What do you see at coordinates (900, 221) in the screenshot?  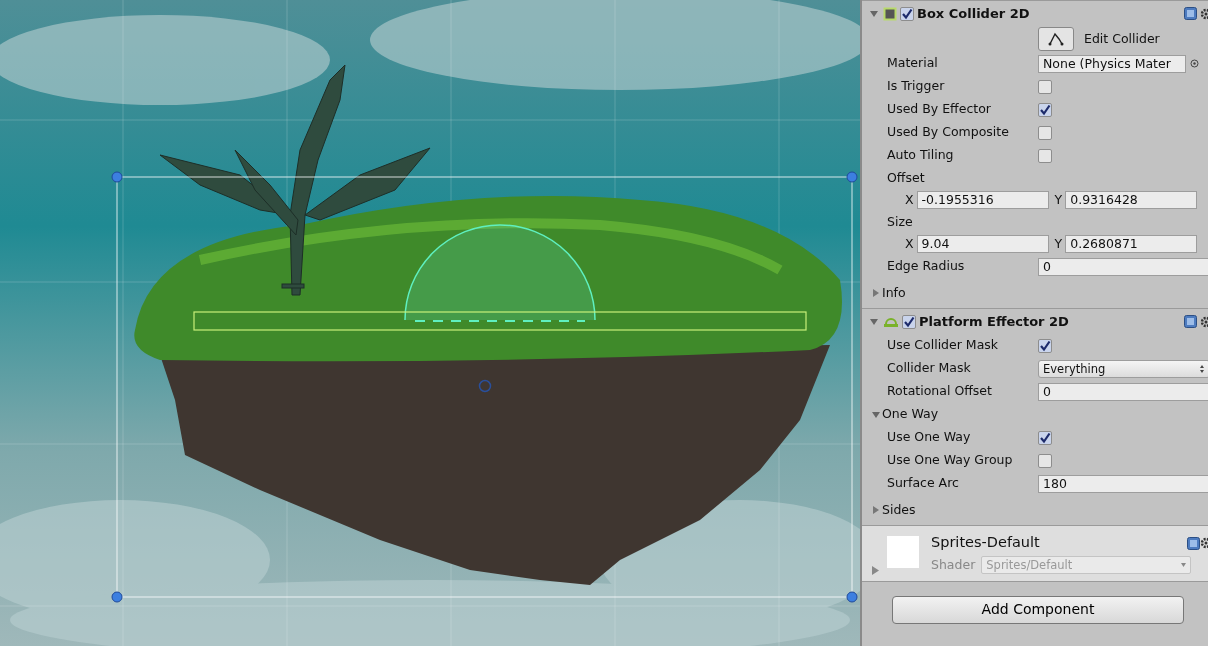 I see `field-label: Size` at bounding box center [900, 221].